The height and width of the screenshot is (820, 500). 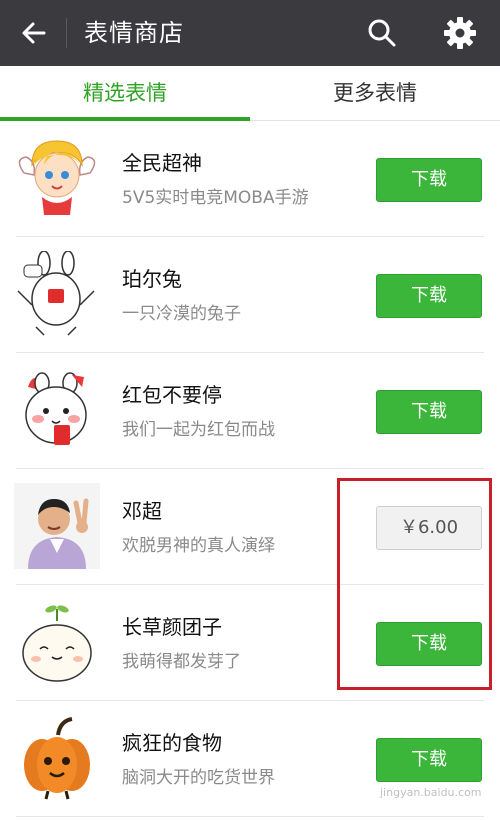 I want to click on item-desc: 脑洞大开的吃货世界, so click(x=198, y=778).